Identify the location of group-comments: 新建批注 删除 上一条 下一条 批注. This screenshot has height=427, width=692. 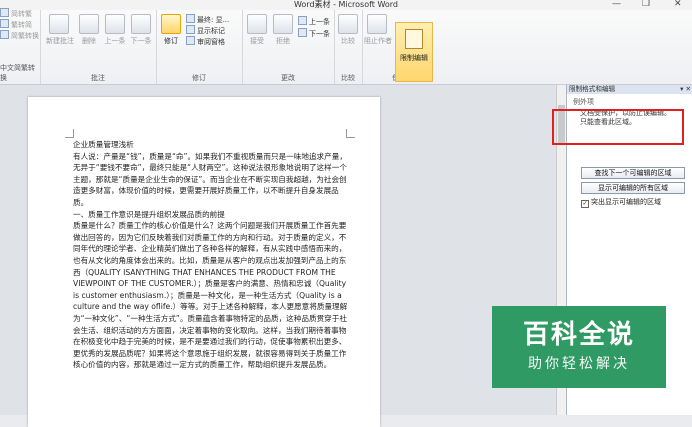
(98, 47).